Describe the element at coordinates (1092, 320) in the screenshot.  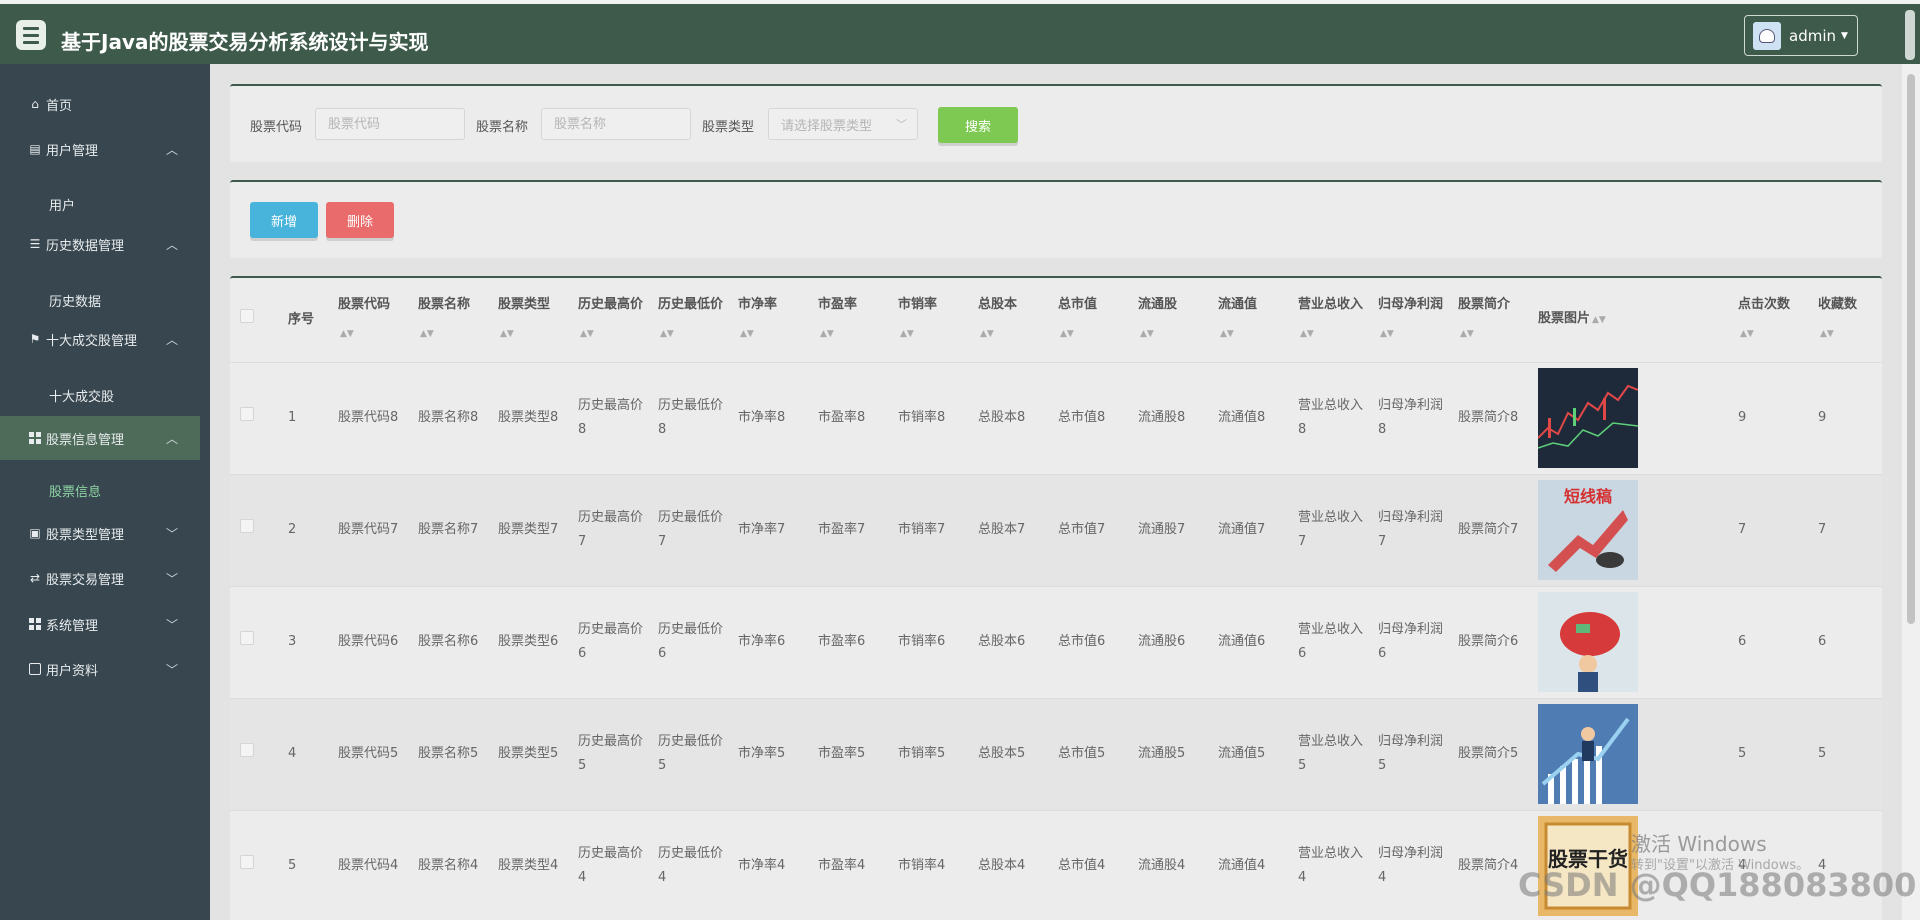
I see `col-header: 总市值 ▲▼` at that location.